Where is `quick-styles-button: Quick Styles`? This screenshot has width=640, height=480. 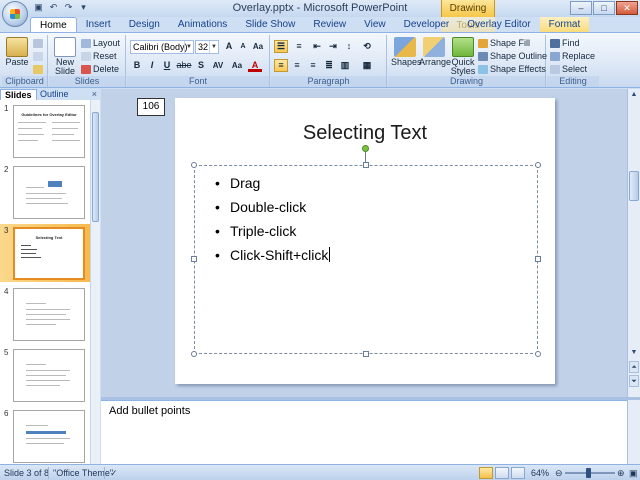 quick-styles-button: Quick Styles is located at coordinates (463, 56).